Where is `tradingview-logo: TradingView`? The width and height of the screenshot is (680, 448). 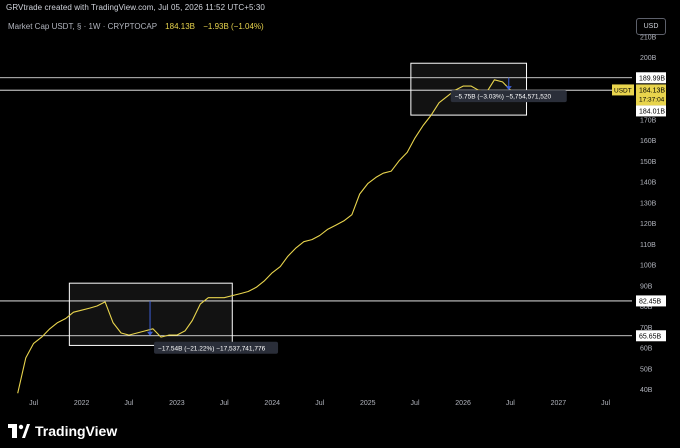
tradingview-logo: TradingView is located at coordinates (62, 431).